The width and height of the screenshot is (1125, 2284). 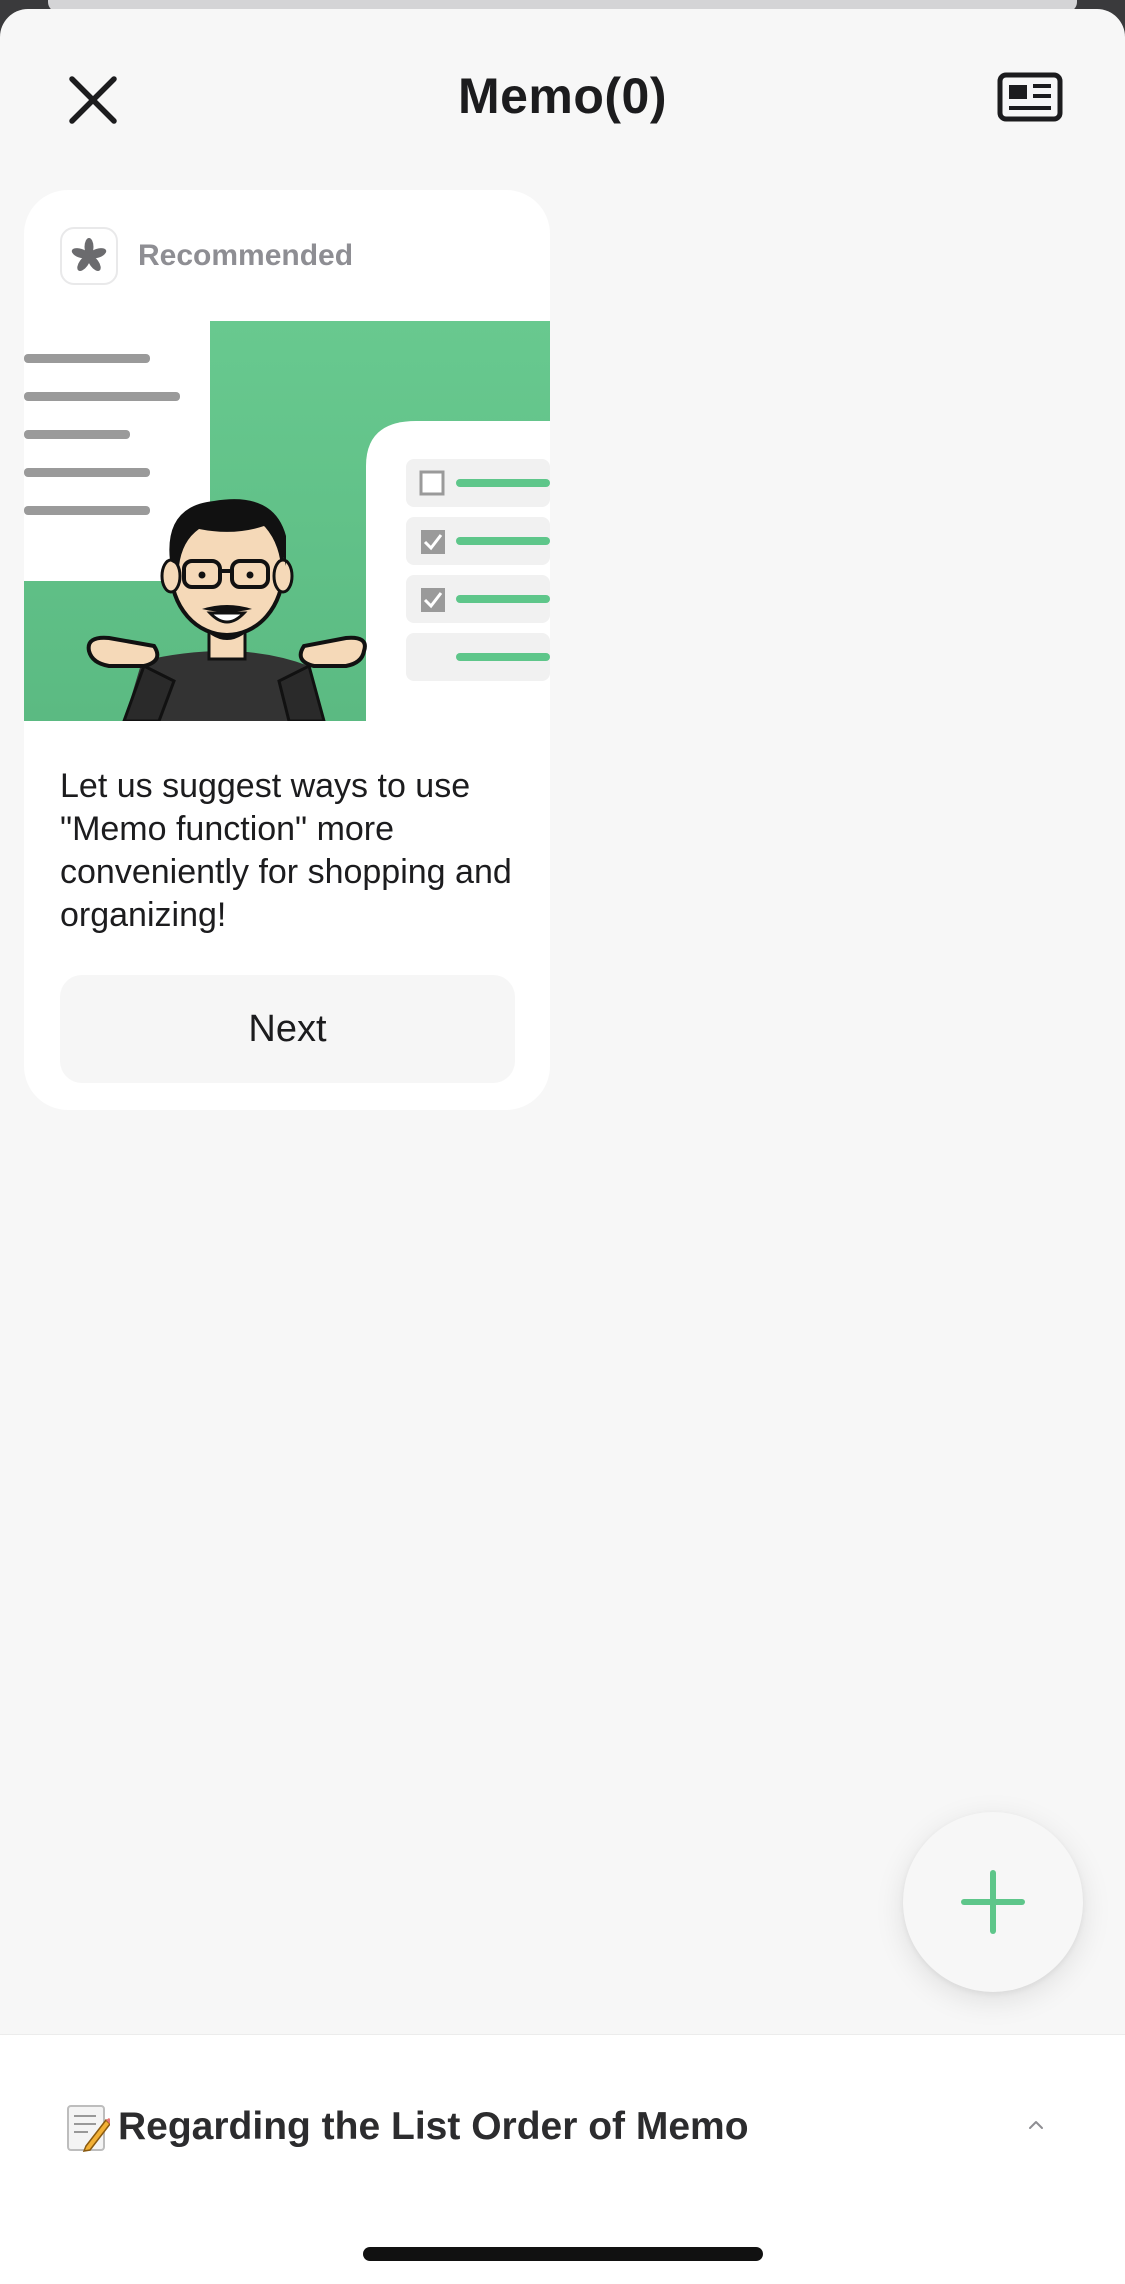 What do you see at coordinates (433, 2126) in the screenshot?
I see `notice-title: Regarding the List Order of Memo` at bounding box center [433, 2126].